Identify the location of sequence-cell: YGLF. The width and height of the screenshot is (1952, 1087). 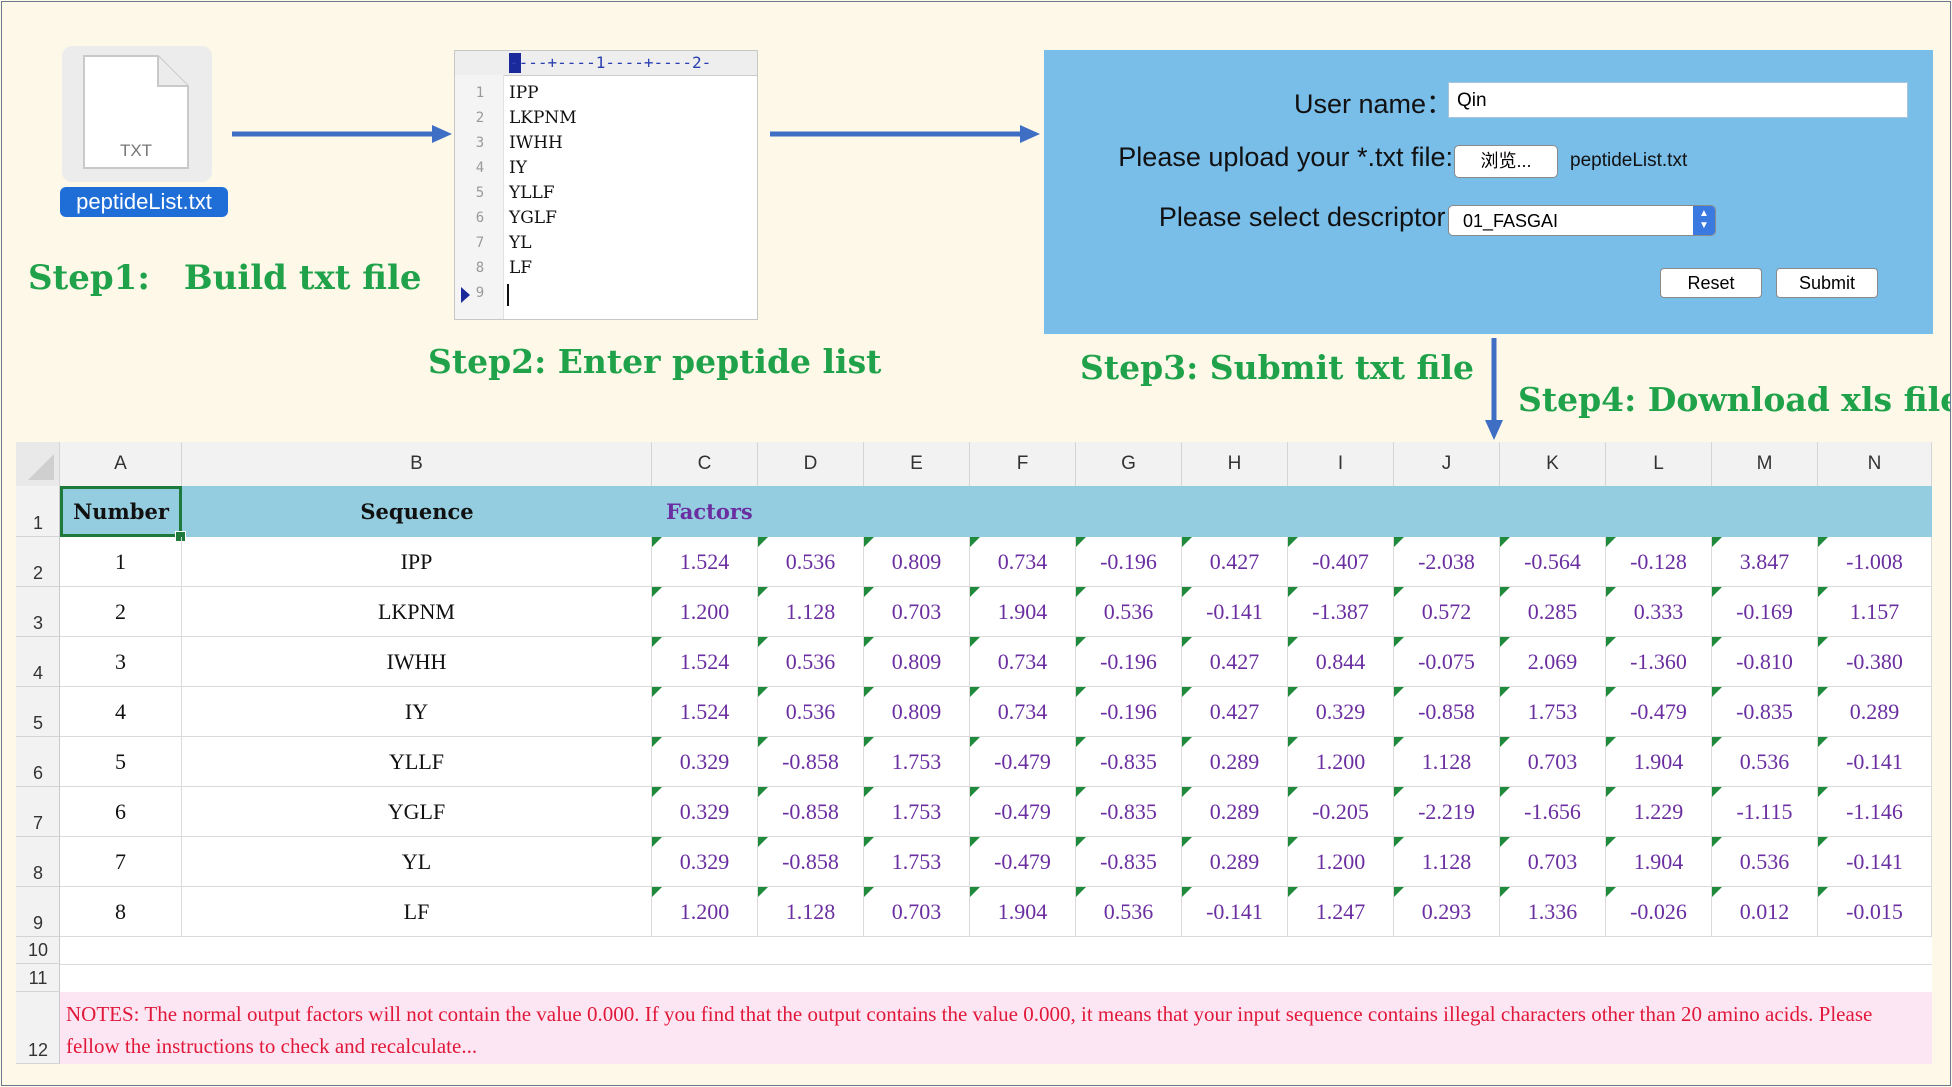
(417, 812).